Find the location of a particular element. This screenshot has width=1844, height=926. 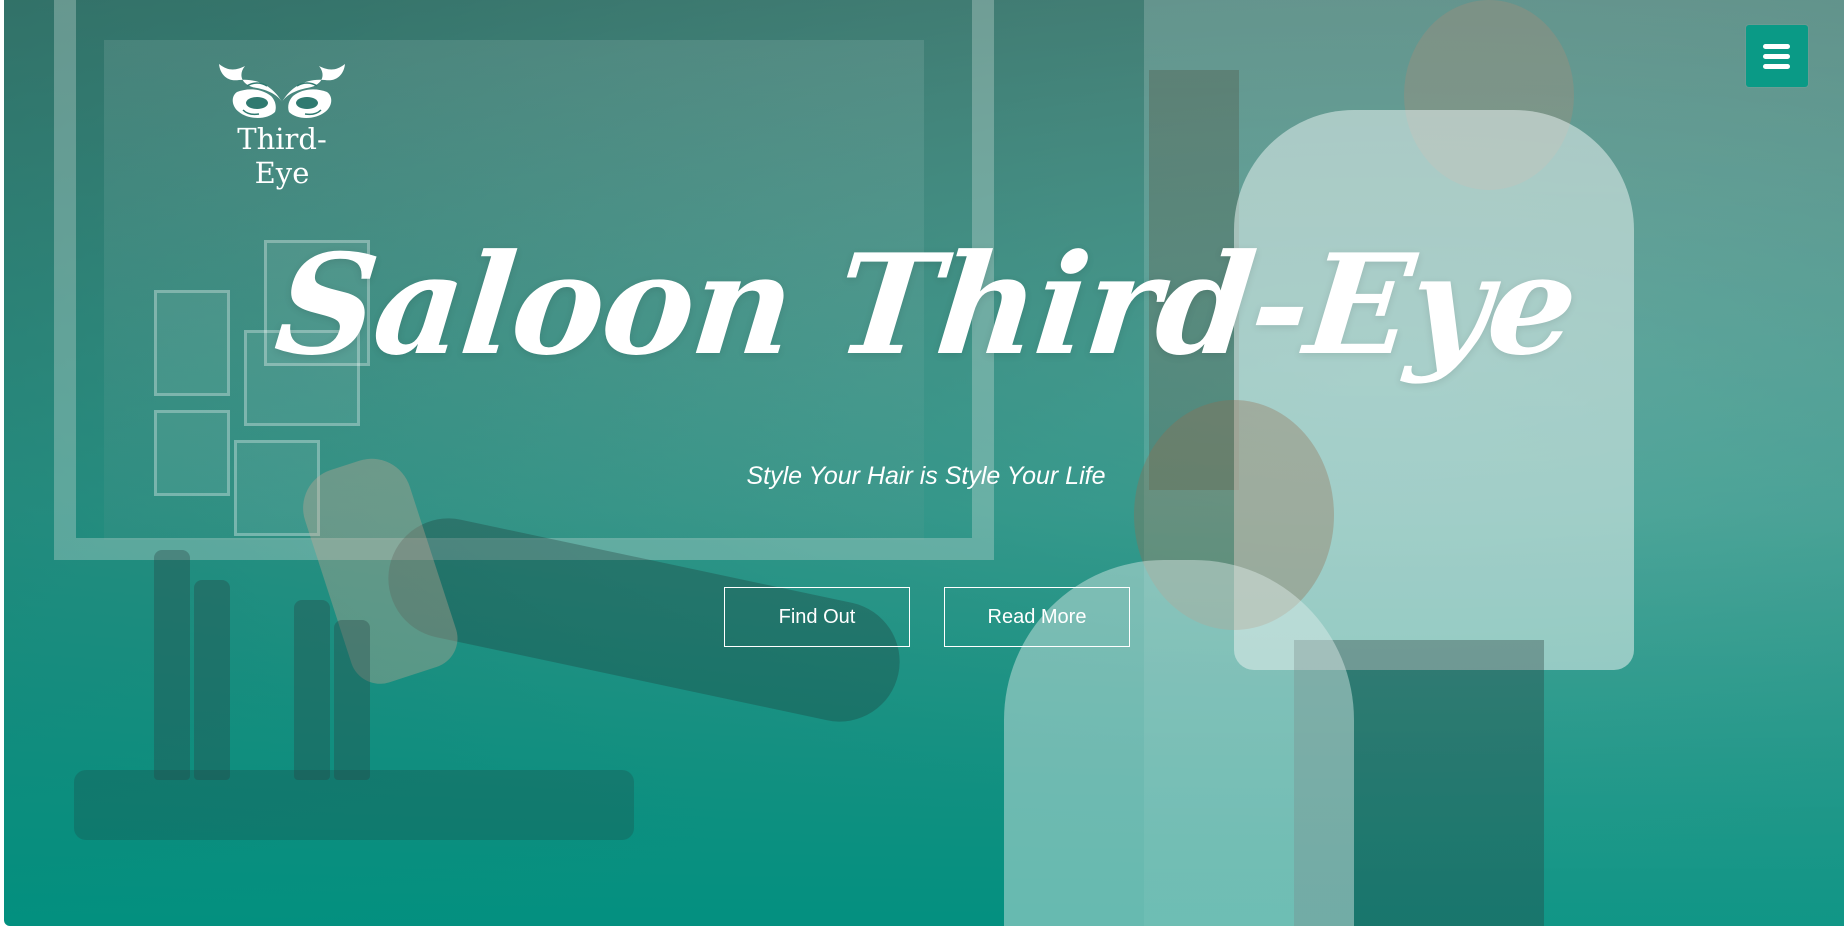

hamburger-menu-icon is located at coordinates (1776, 46).